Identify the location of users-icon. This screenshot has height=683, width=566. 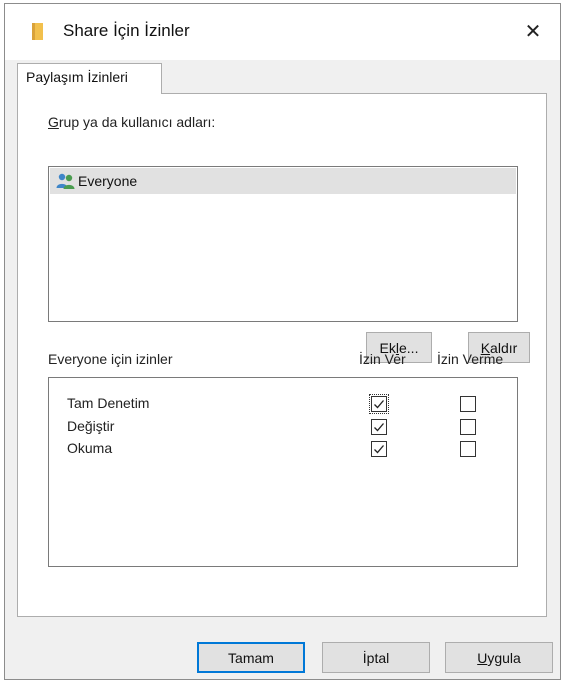
(66, 181).